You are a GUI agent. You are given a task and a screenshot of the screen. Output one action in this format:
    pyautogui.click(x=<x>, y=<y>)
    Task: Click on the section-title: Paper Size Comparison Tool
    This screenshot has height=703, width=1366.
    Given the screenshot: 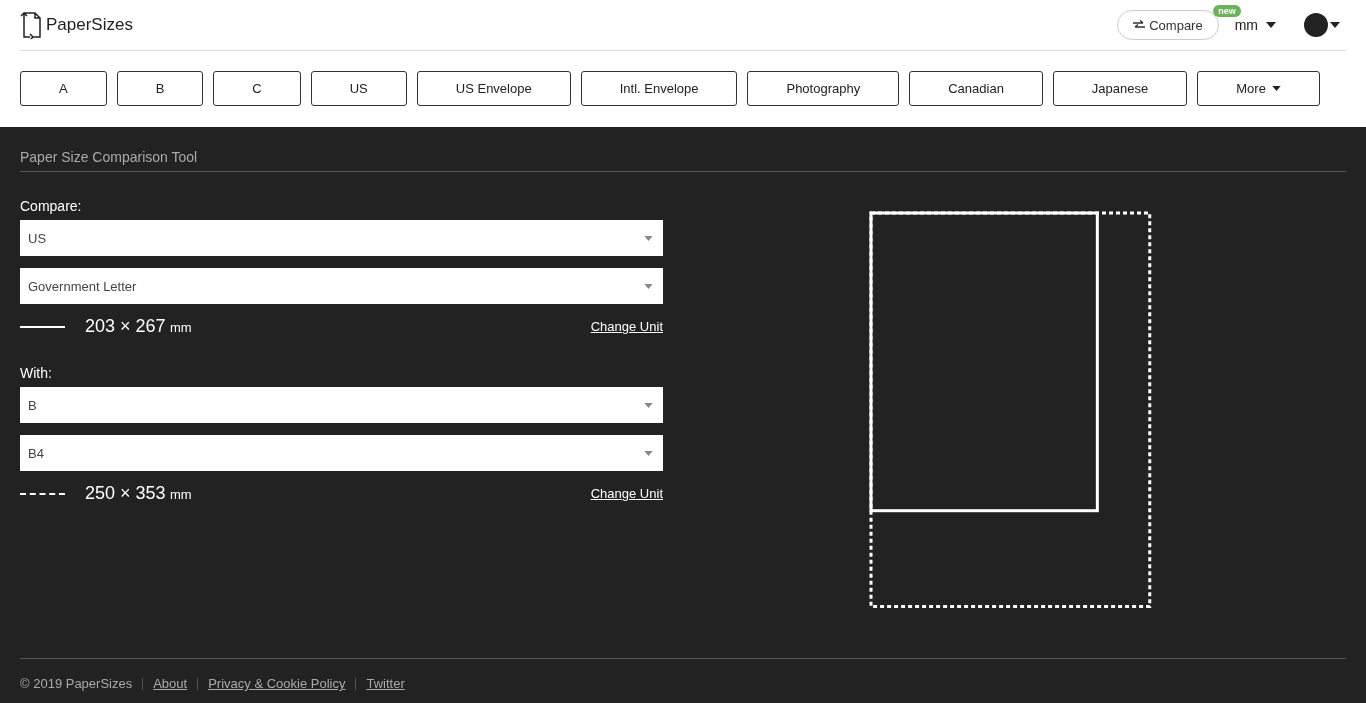 What is the action you would take?
    pyautogui.click(x=683, y=149)
    